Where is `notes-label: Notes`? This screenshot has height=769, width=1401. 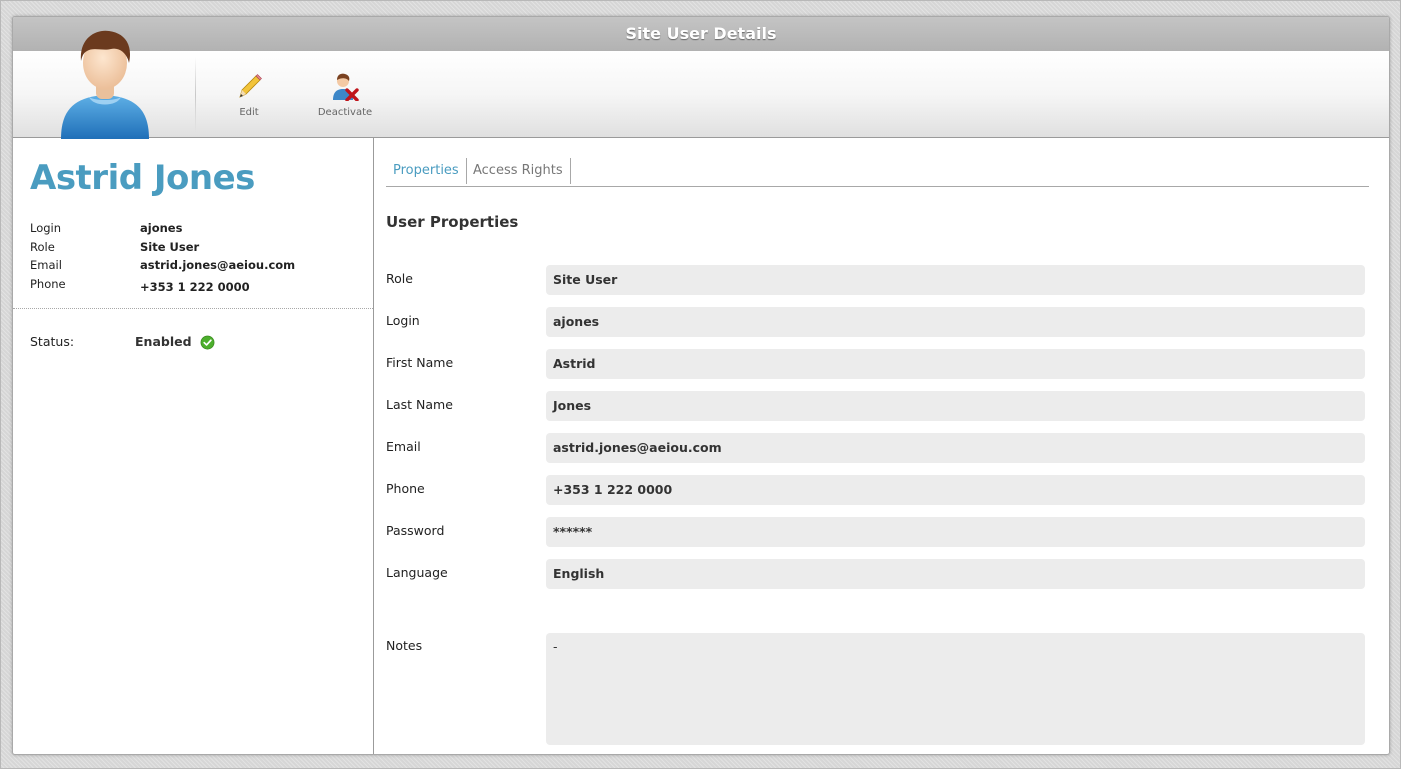
notes-label: Notes is located at coordinates (404, 645).